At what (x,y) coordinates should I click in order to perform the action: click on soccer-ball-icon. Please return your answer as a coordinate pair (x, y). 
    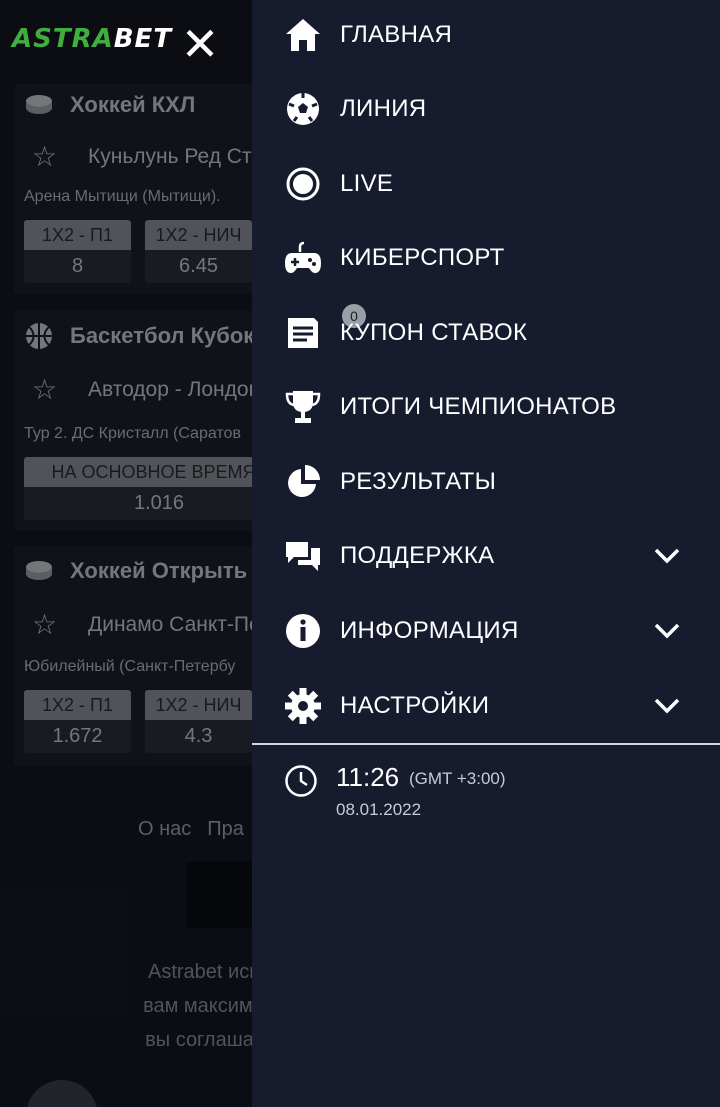
    Looking at the image, I should click on (303, 109).